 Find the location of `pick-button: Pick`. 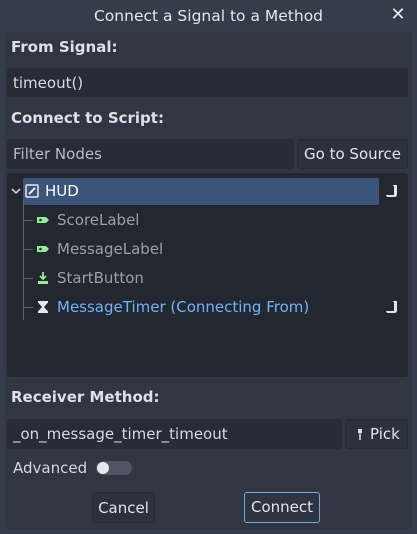

pick-button: Pick is located at coordinates (376, 434).